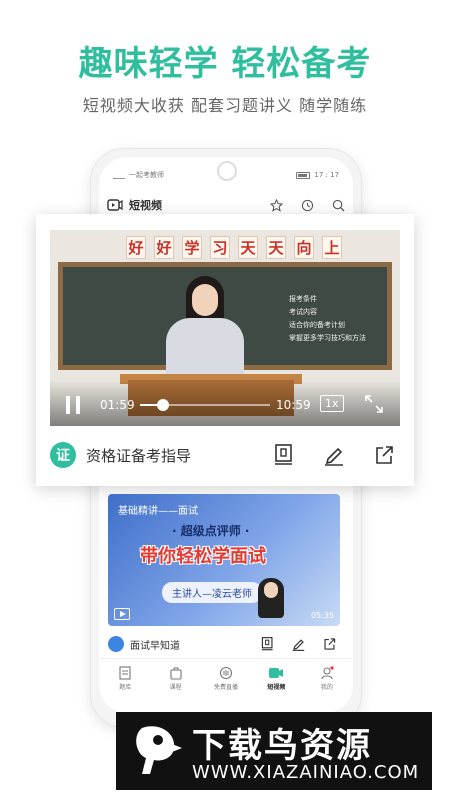  I want to click on tab-short-video: 短视频, so click(276, 678).